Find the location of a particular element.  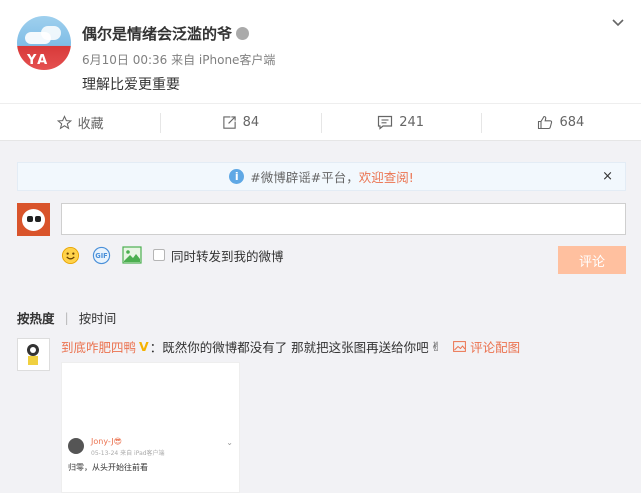

author-name: 偶尔是情绪会泛滥的爷 is located at coordinates (166, 33).